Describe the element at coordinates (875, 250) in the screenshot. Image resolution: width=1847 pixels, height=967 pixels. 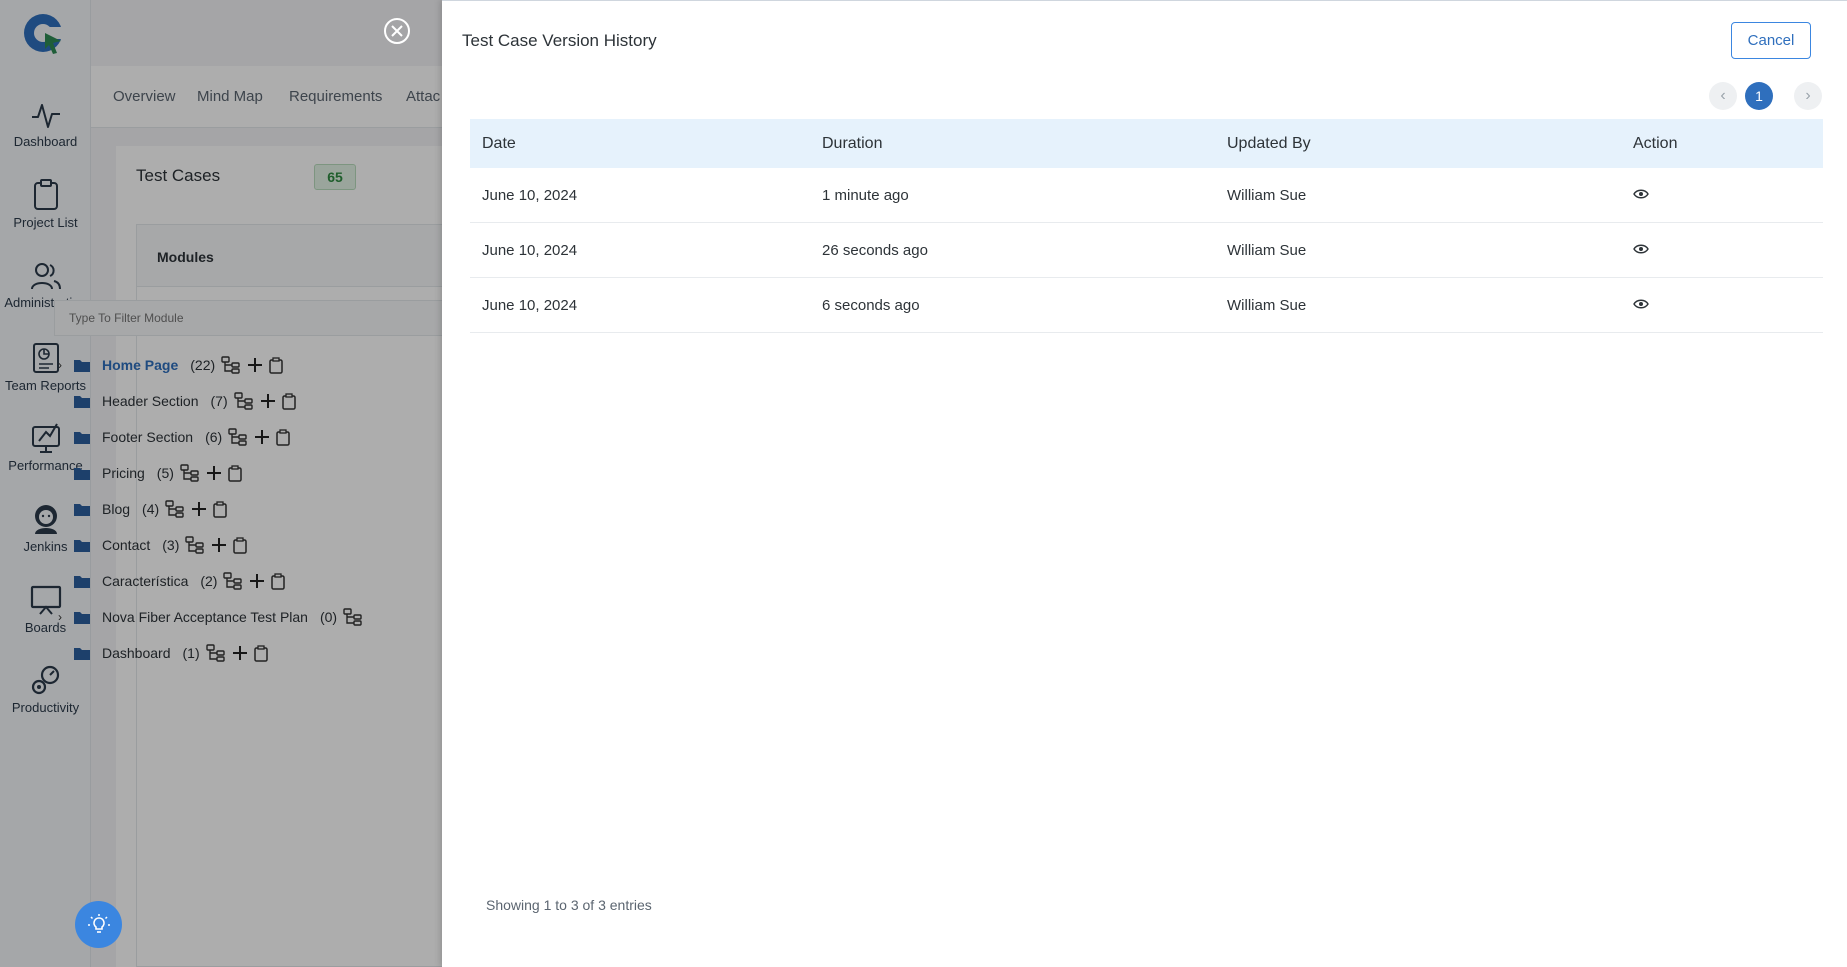
I see `cell-duration: 26 seconds ago` at that location.